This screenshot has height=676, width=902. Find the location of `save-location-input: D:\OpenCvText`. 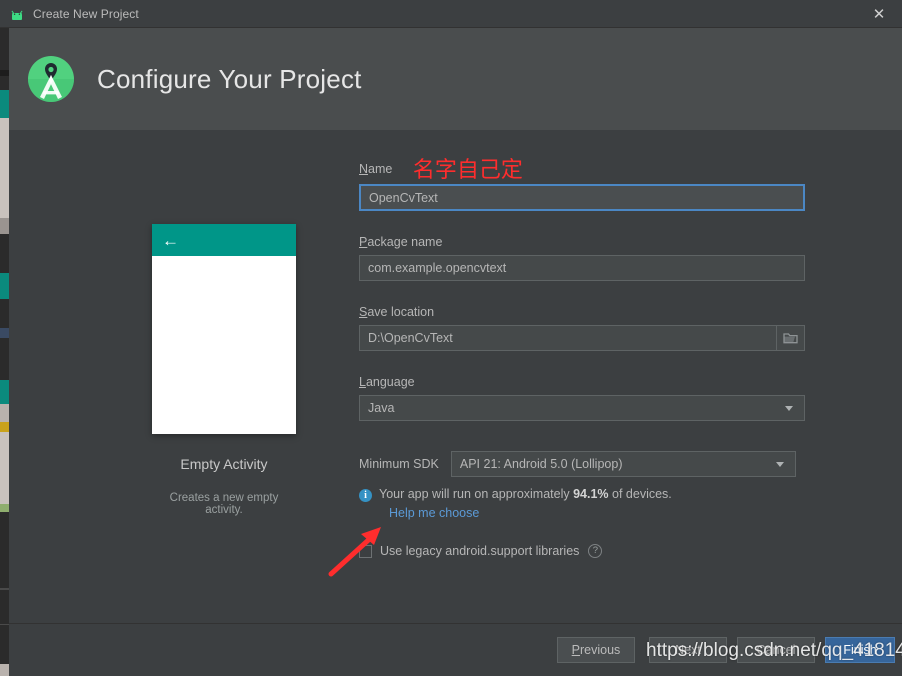

save-location-input: D:\OpenCvText is located at coordinates (582, 338).